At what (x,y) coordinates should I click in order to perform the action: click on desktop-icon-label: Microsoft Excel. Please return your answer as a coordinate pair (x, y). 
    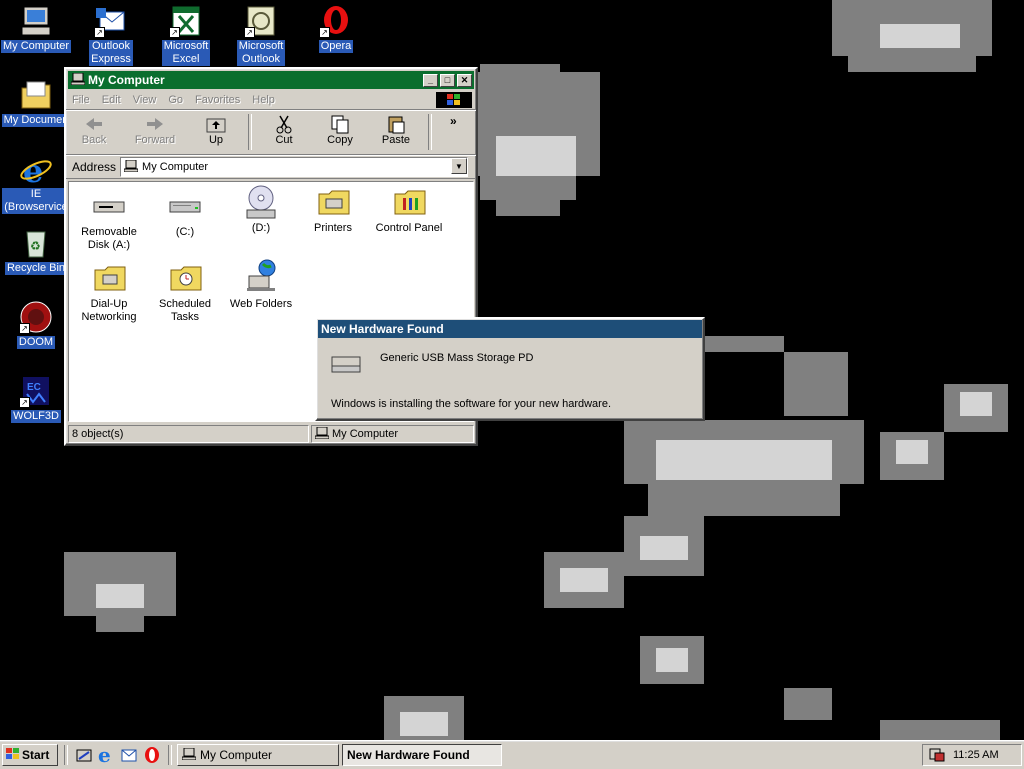
    Looking at the image, I should click on (186, 53).